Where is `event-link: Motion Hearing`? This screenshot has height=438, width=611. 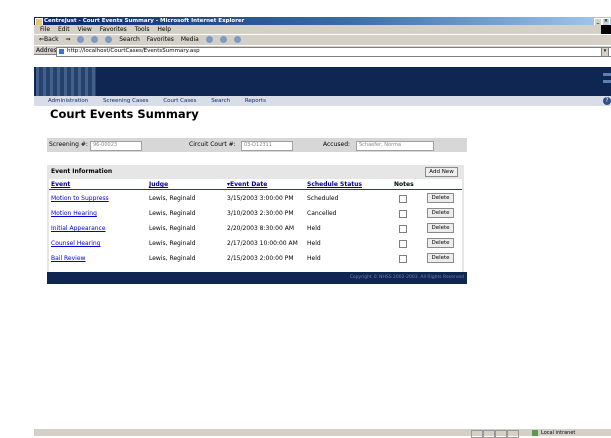
event-link: Motion Hearing is located at coordinates (74, 213).